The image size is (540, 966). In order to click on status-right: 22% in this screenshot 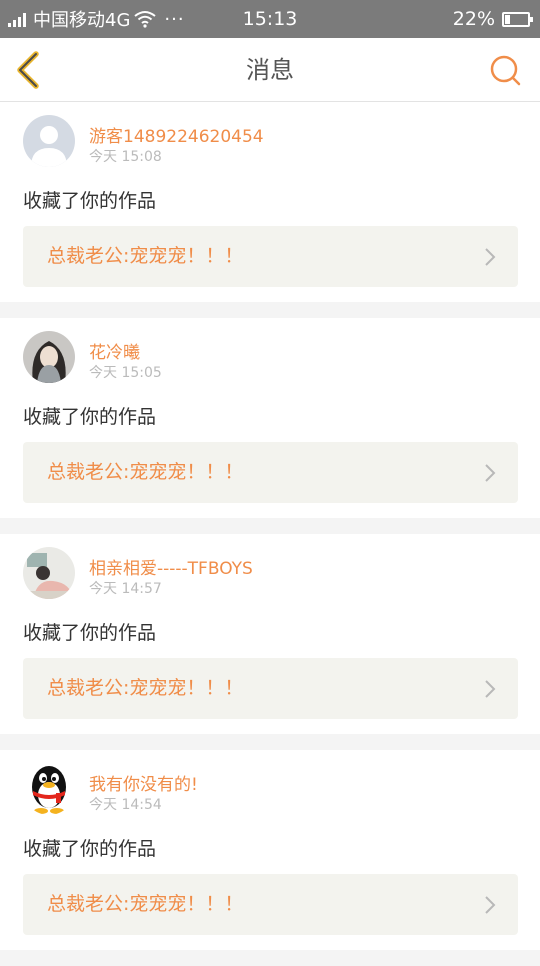, I will do `click(492, 19)`.